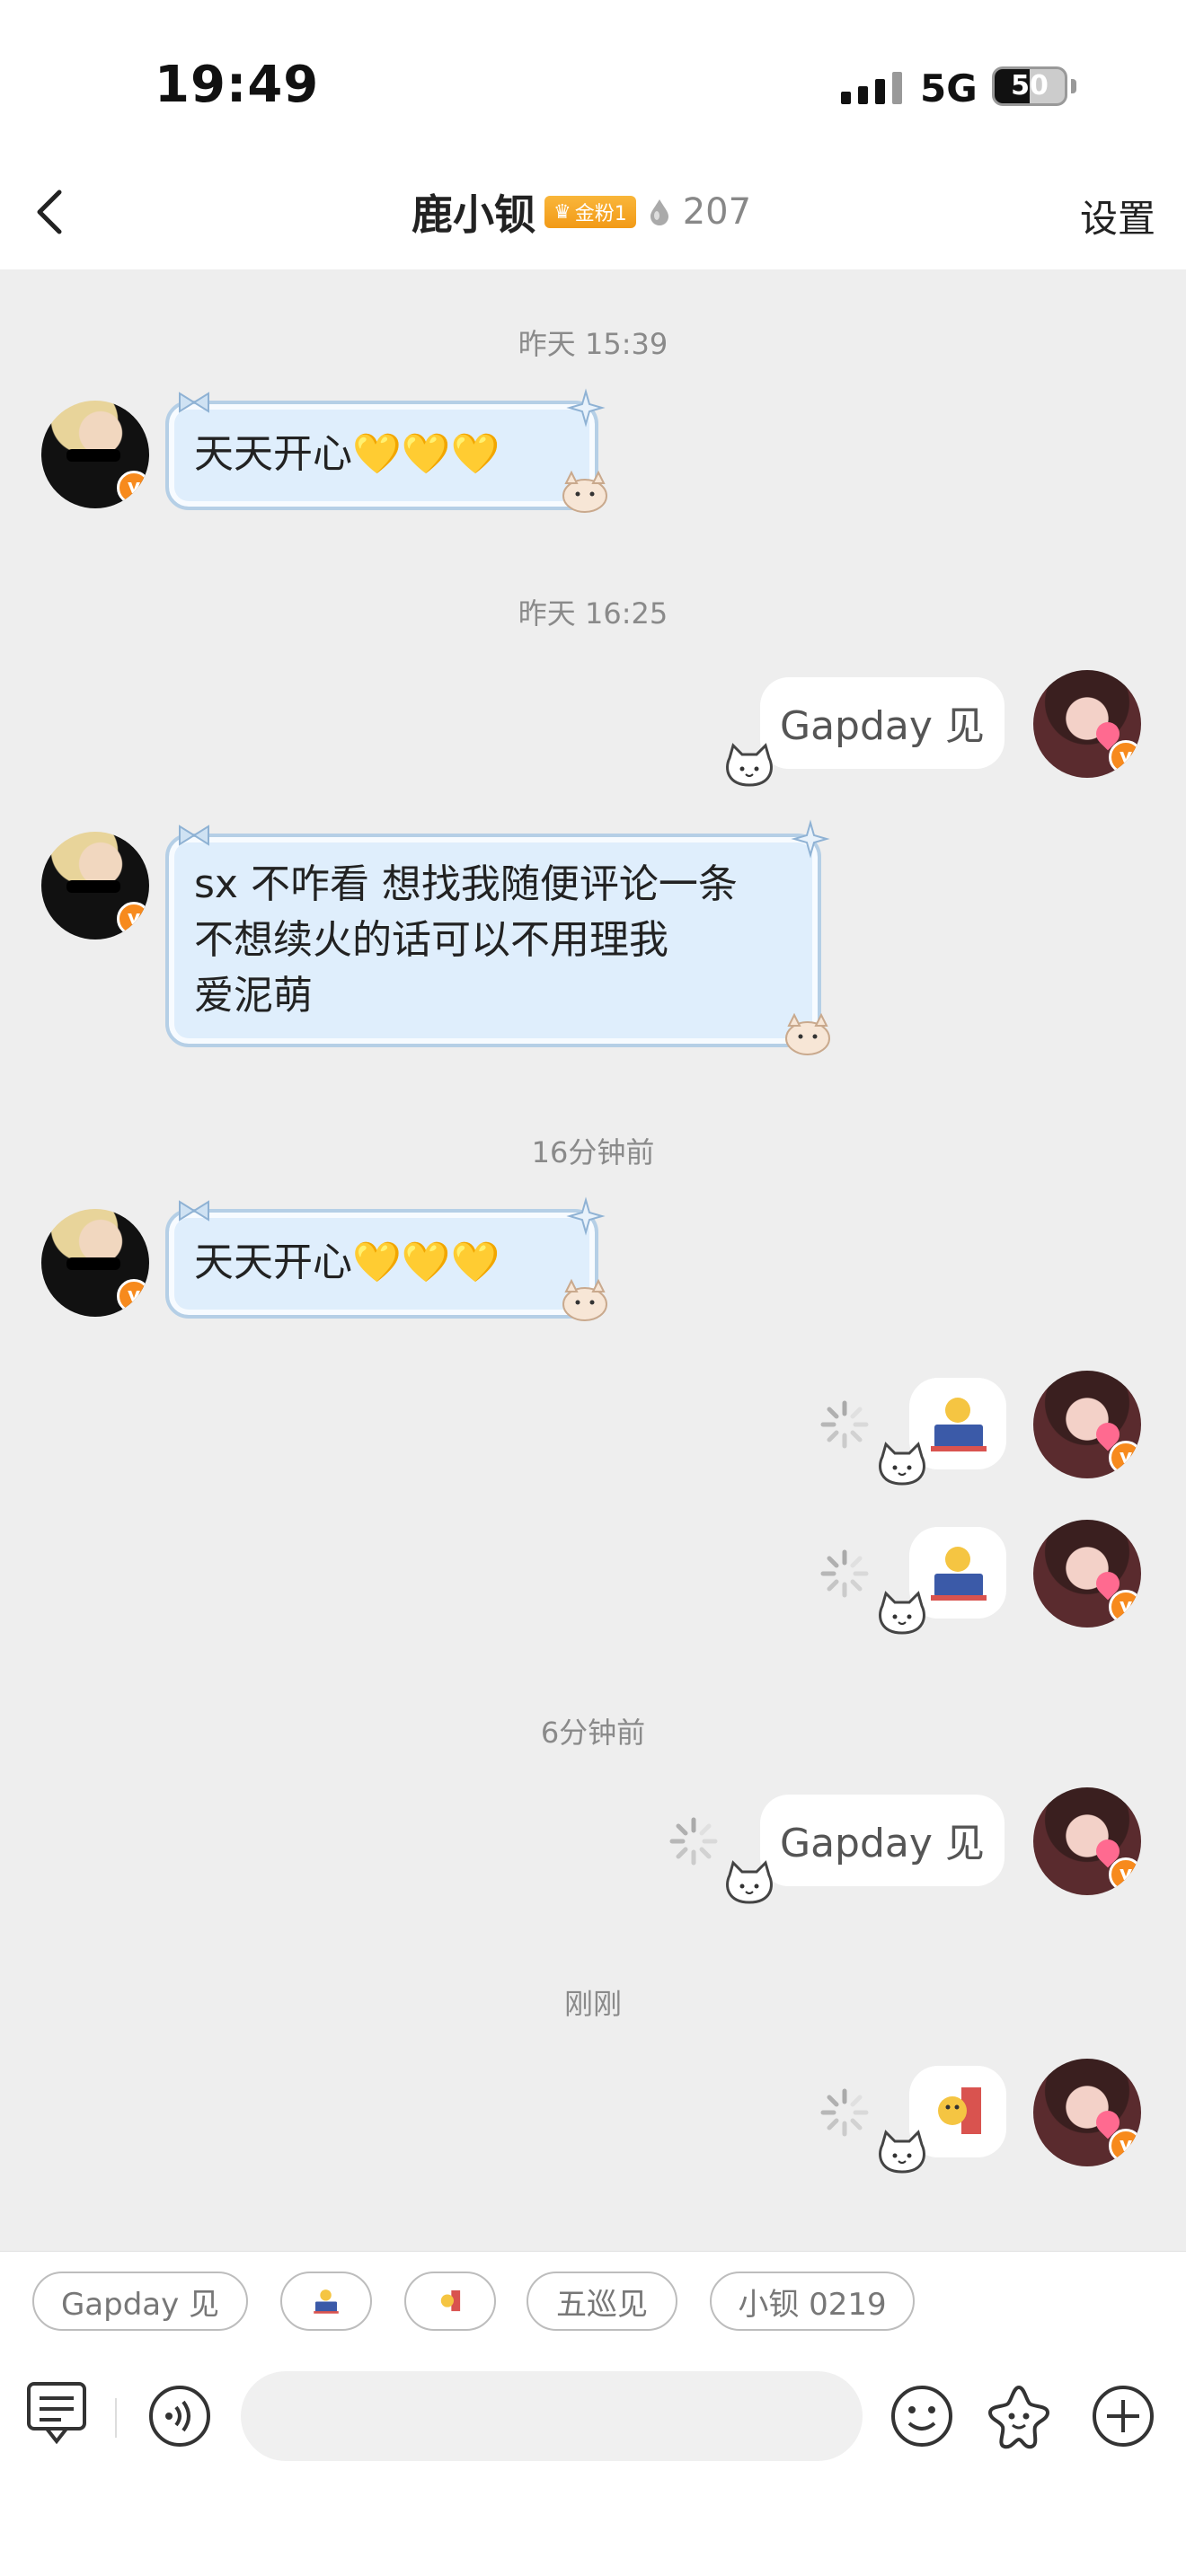 This screenshot has width=1186, height=2576. I want to click on input-bar, so click(593, 2462).